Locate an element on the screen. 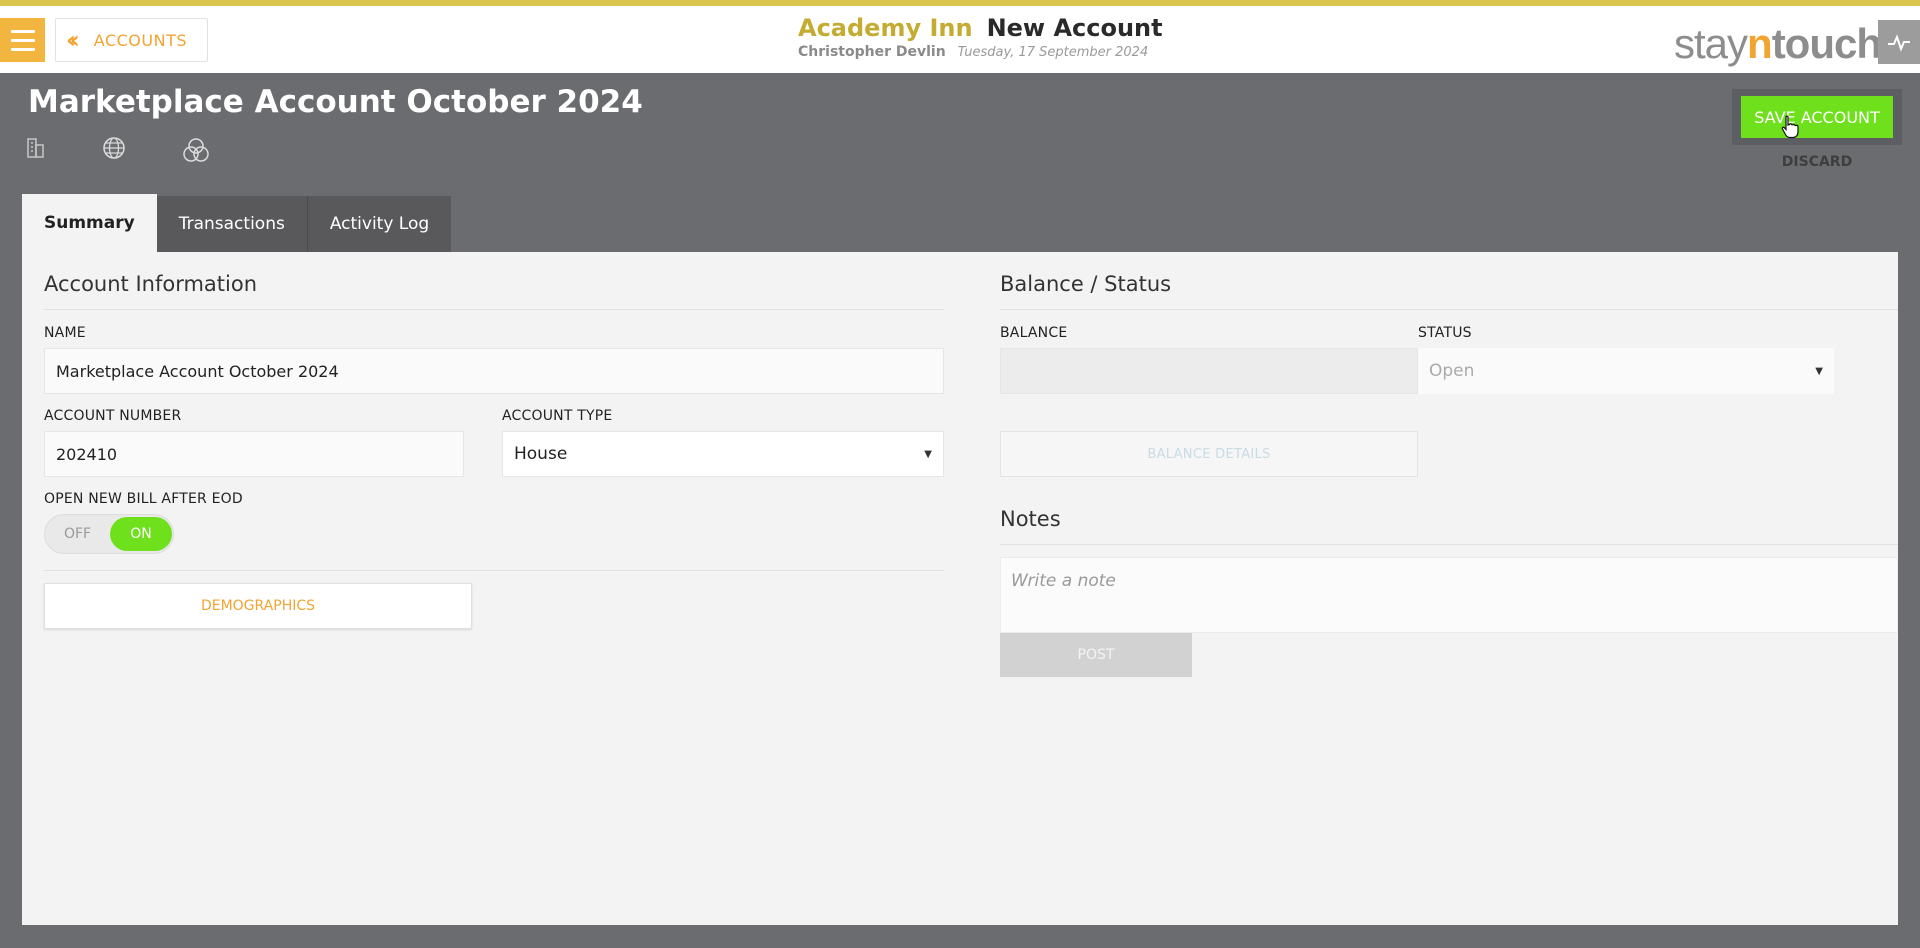 This screenshot has width=1920, height=948. open-new-bill-label: OPEN NEW BILL AFTER EOD is located at coordinates (143, 499).